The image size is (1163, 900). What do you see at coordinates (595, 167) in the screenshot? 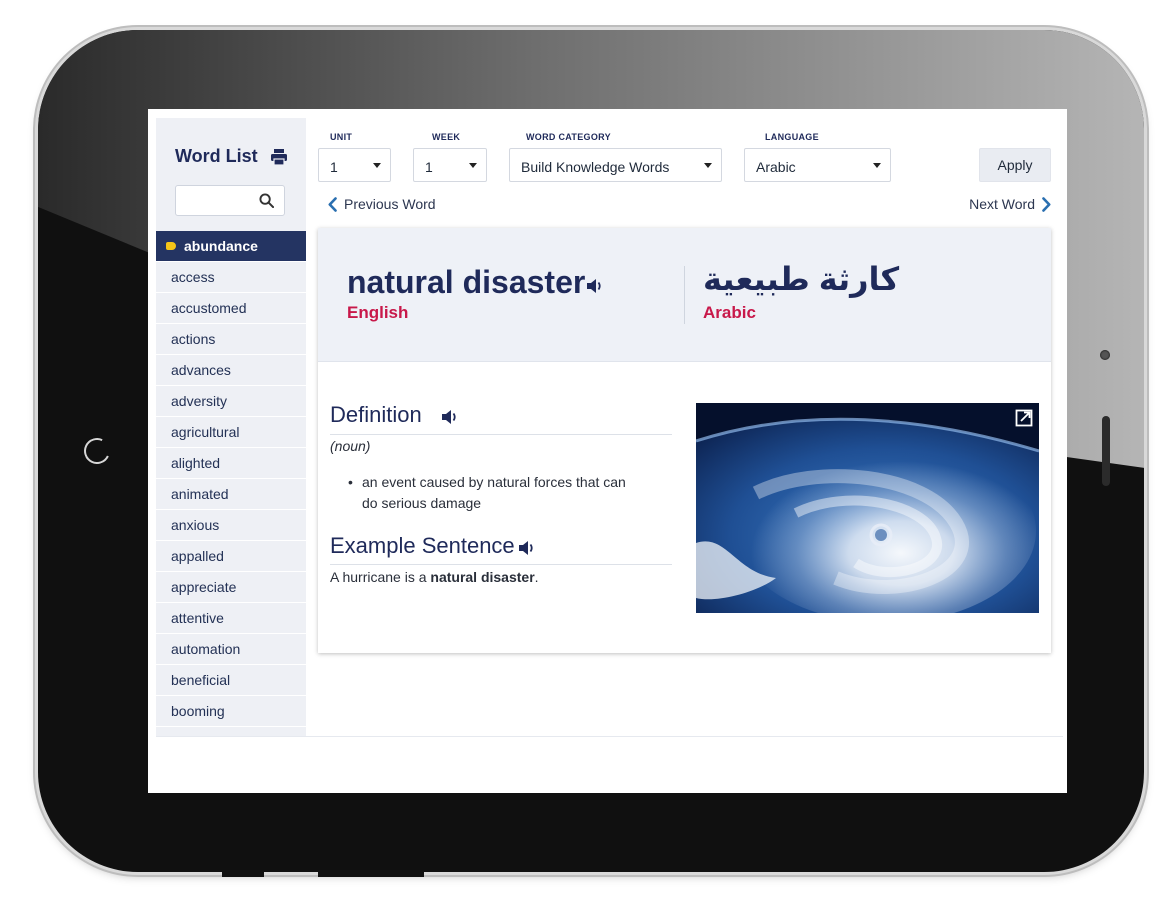
I see `category-value: Build Knowledge Words` at bounding box center [595, 167].